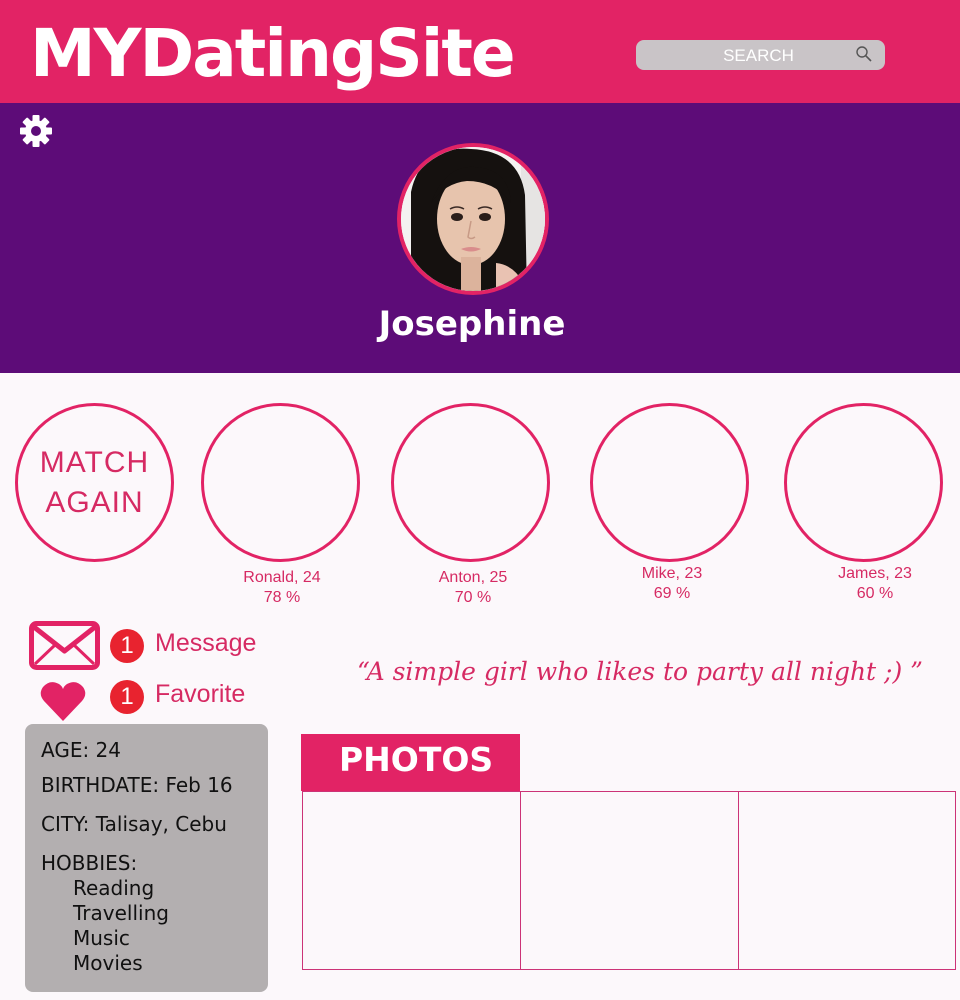  Describe the element at coordinates (473, 597) in the screenshot. I see `match-percent: 70 %` at that location.